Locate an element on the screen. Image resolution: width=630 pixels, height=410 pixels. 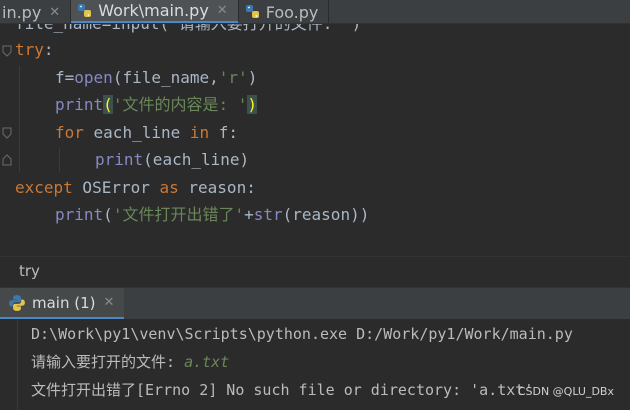
tab-in-py: in.py ✕ is located at coordinates (36, 11).